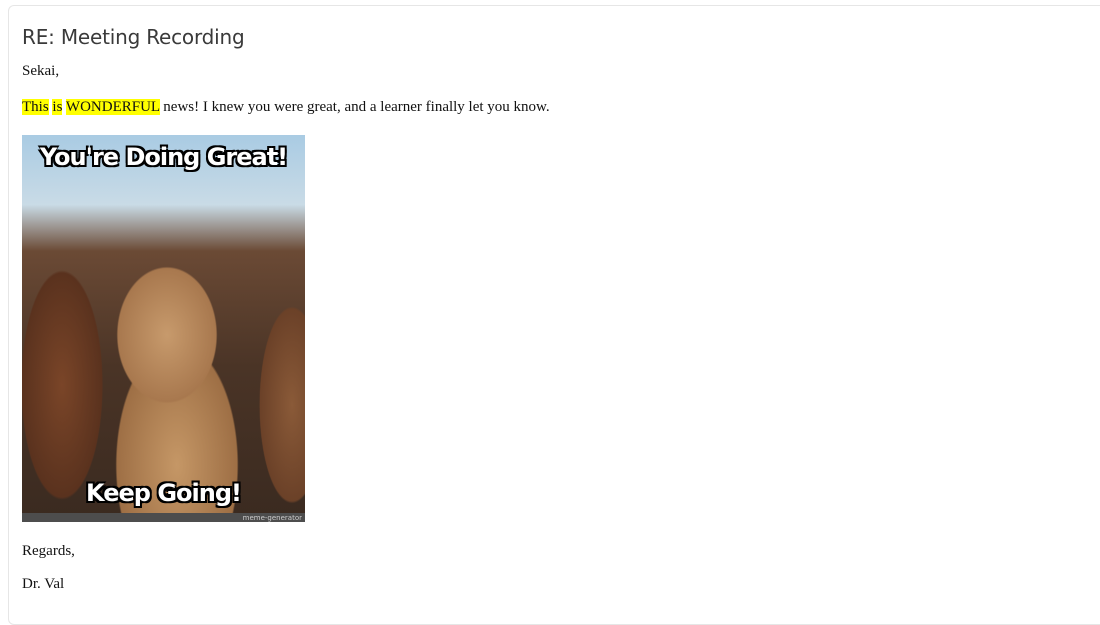 Image resolution: width=1100 pixels, height=625 pixels. I want to click on image-watermark-strip: meme-generator, so click(163, 517).